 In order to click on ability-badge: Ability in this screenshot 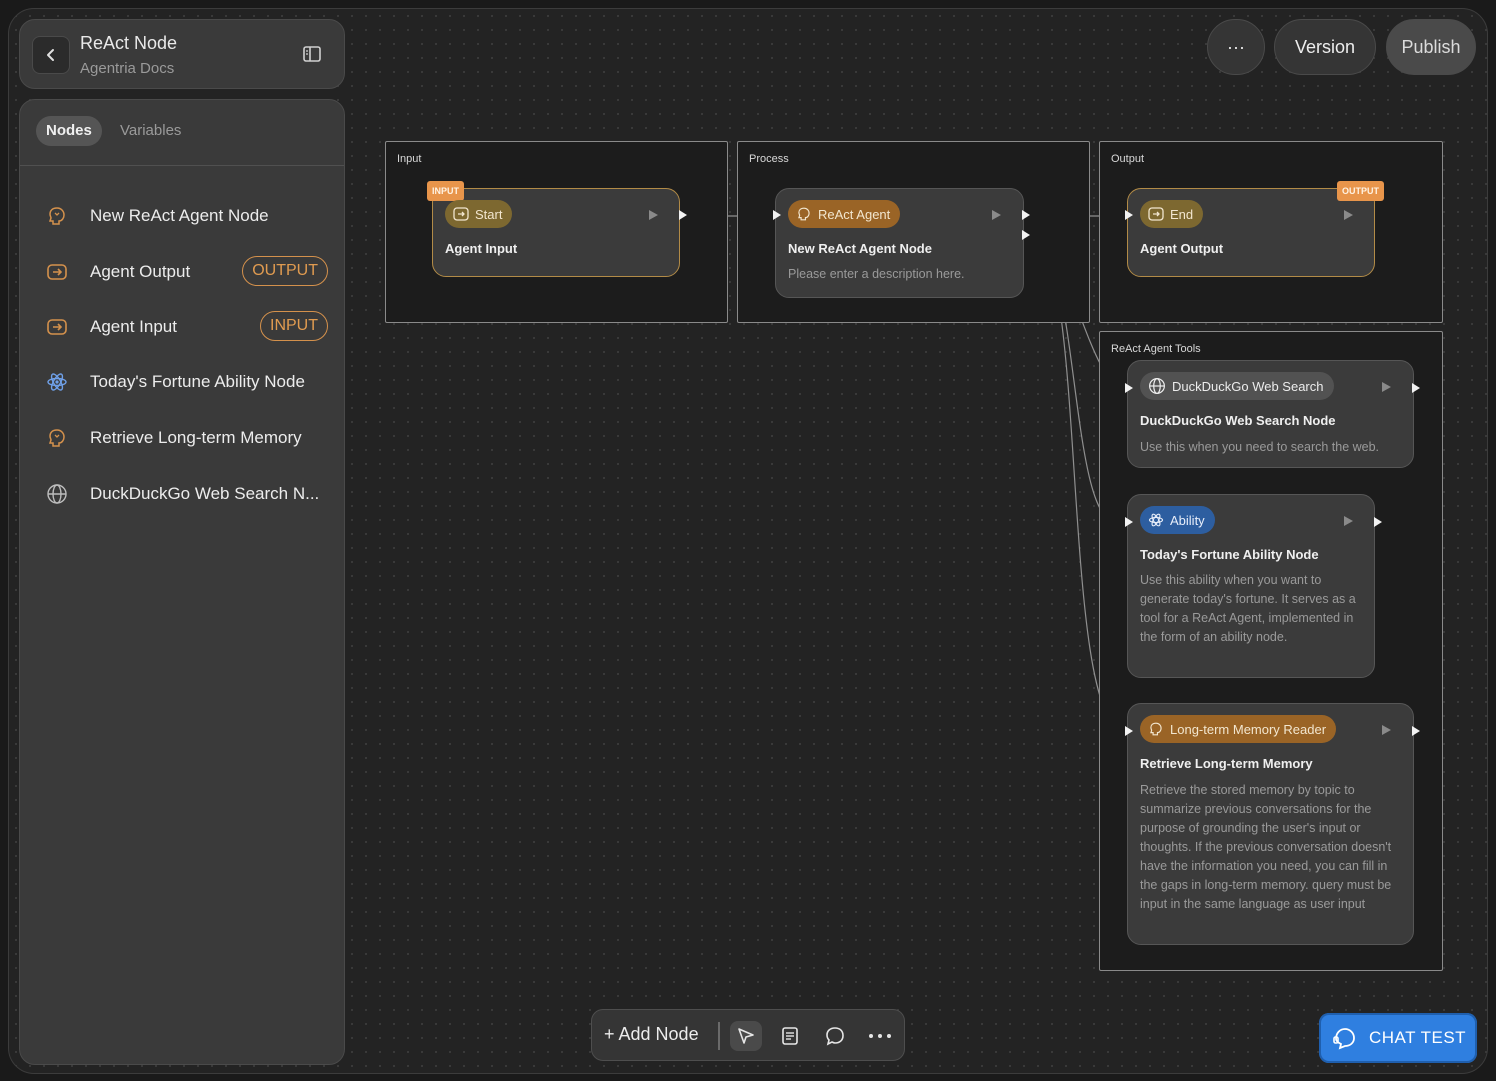, I will do `click(1177, 520)`.